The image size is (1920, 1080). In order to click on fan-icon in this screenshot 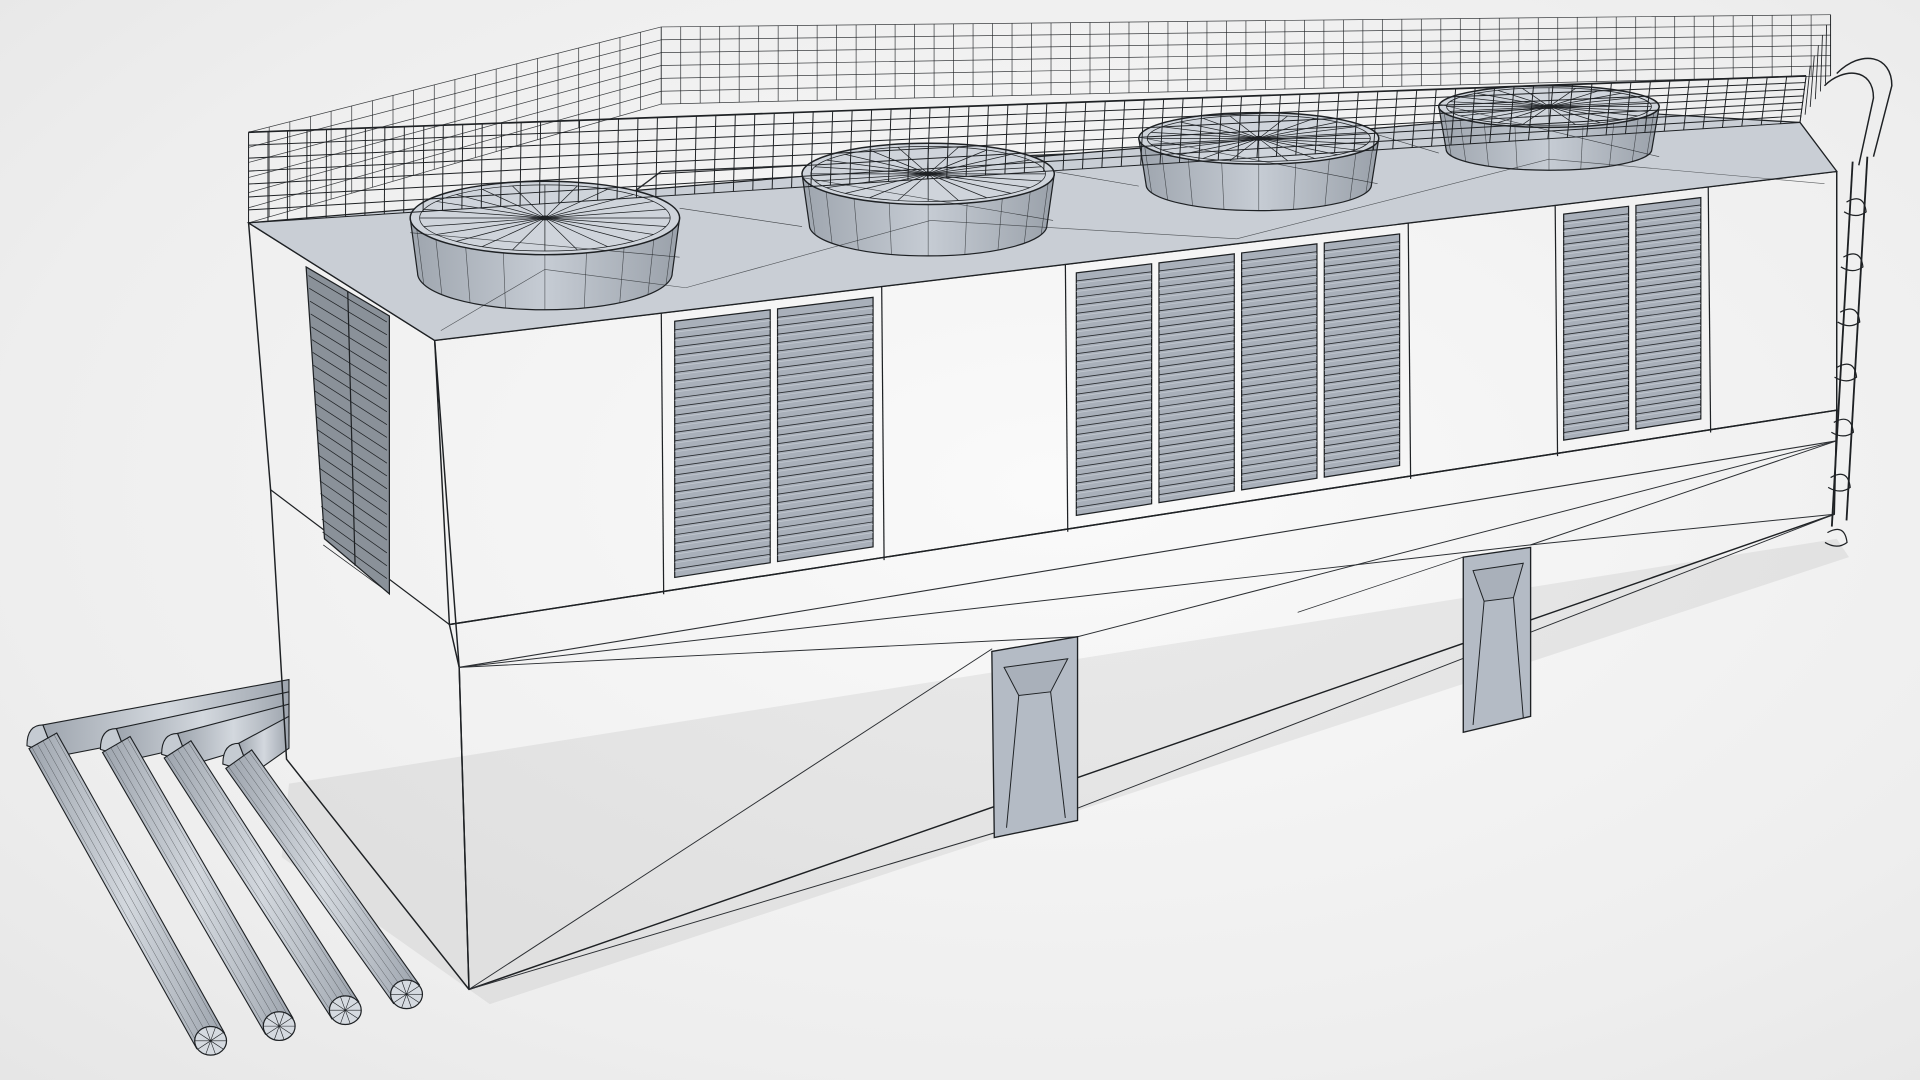, I will do `click(545, 245)`.